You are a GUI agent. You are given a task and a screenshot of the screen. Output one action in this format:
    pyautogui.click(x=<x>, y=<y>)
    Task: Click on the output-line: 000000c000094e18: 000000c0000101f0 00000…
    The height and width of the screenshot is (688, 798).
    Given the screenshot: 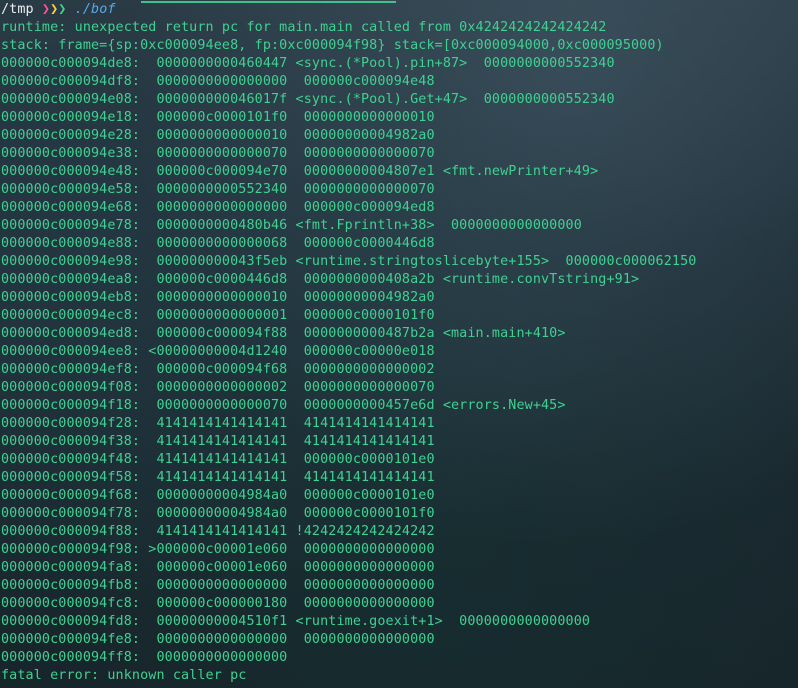 What is the action you would take?
    pyautogui.click(x=218, y=117)
    